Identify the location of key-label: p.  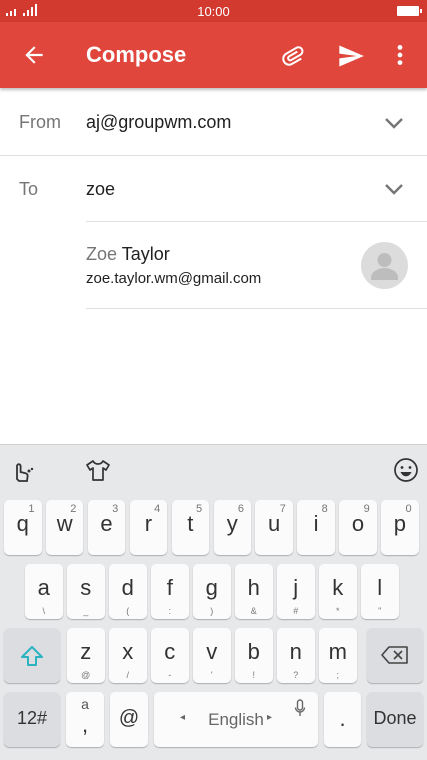
(399, 523).